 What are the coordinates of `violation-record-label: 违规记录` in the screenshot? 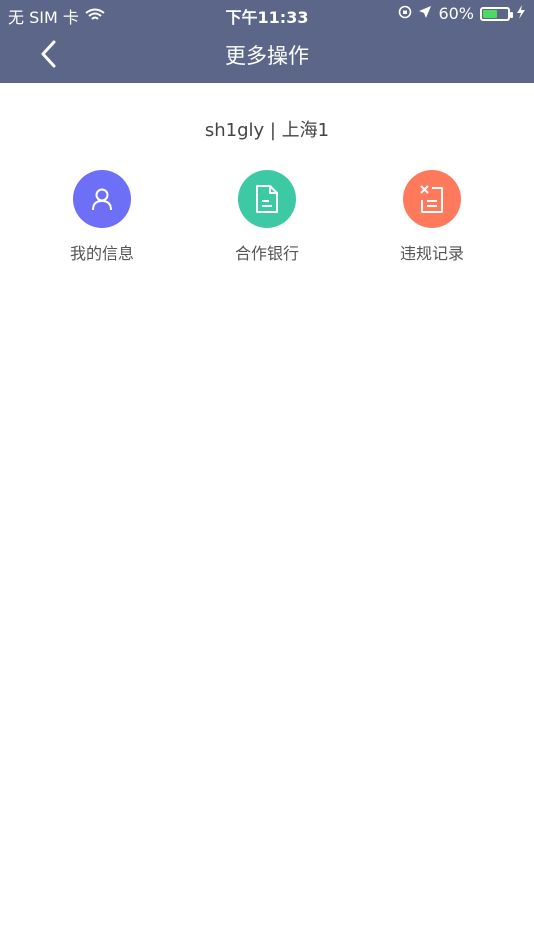 It's located at (431, 253).